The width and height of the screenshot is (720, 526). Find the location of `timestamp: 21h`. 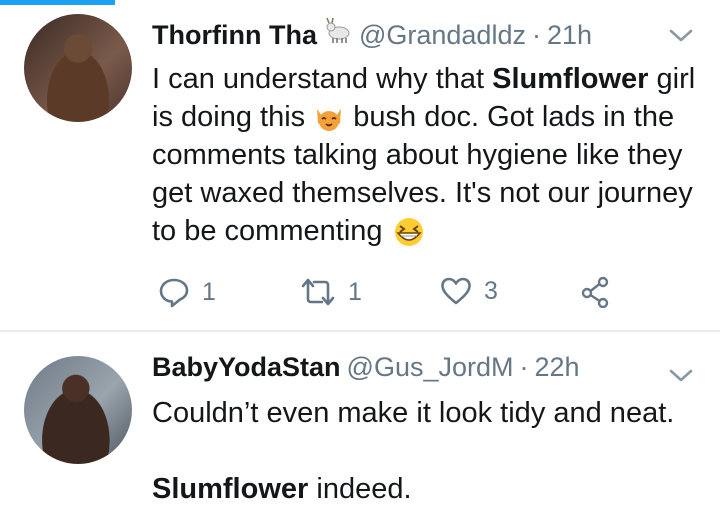

timestamp: 21h is located at coordinates (569, 35).